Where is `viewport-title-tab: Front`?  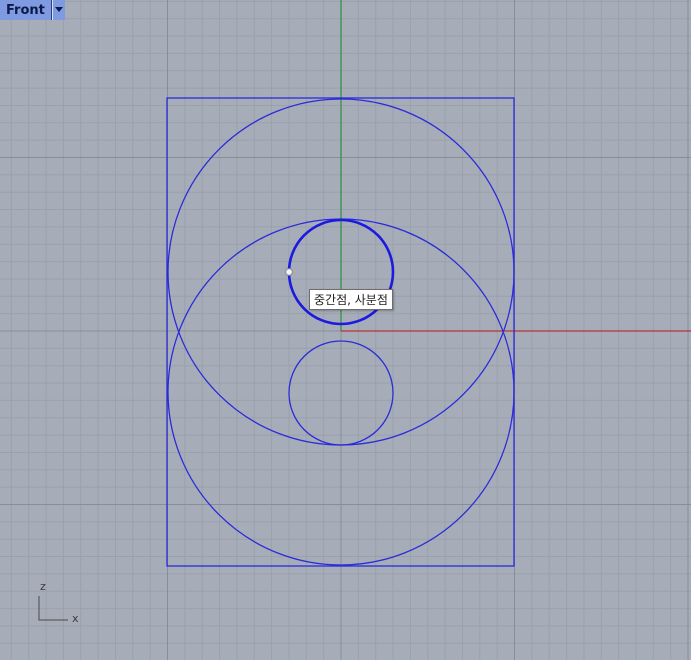
viewport-title-tab: Front is located at coordinates (32, 10).